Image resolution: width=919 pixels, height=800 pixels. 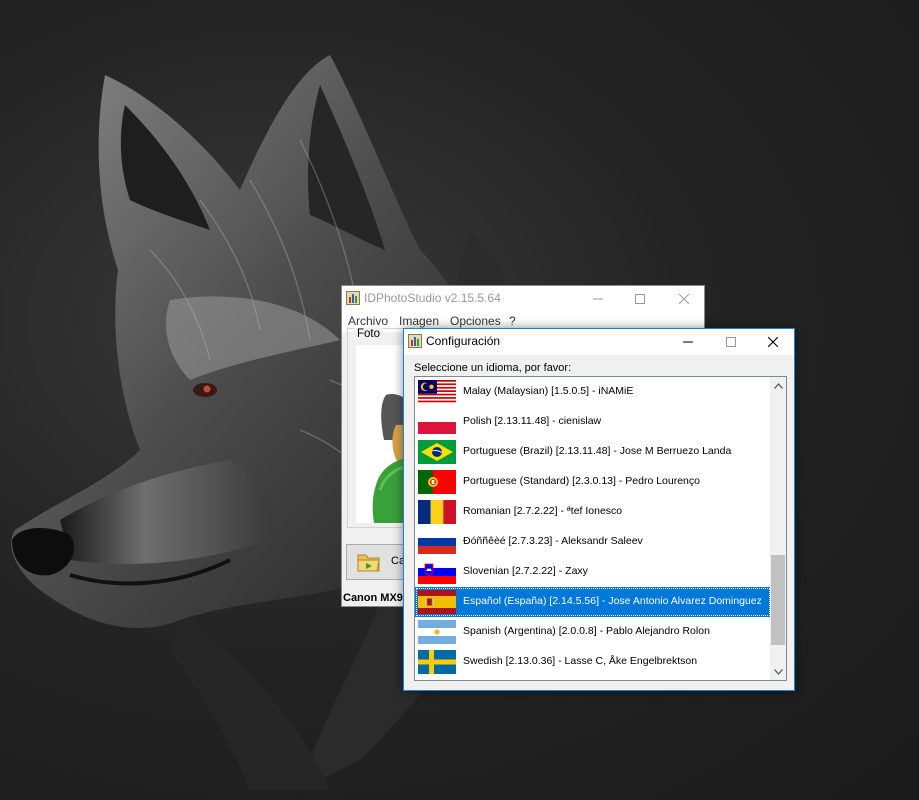 What do you see at coordinates (368, 563) in the screenshot?
I see `folder-icon` at bounding box center [368, 563].